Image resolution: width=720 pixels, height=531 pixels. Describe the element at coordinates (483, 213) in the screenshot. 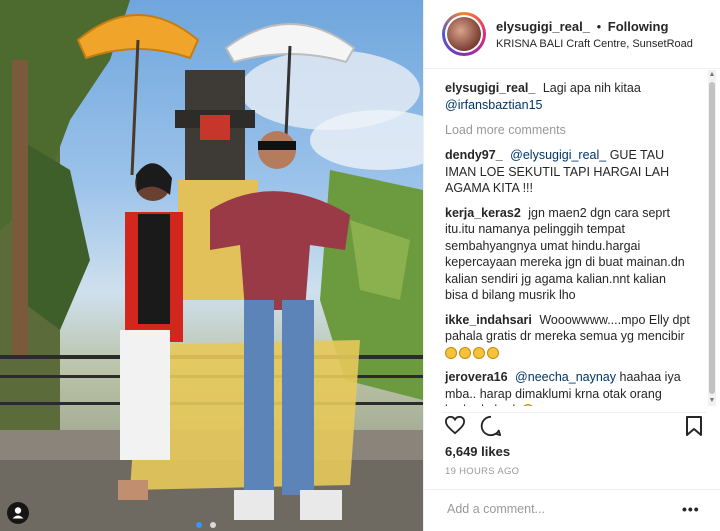

I see `comment-username: kerja_keras2` at that location.